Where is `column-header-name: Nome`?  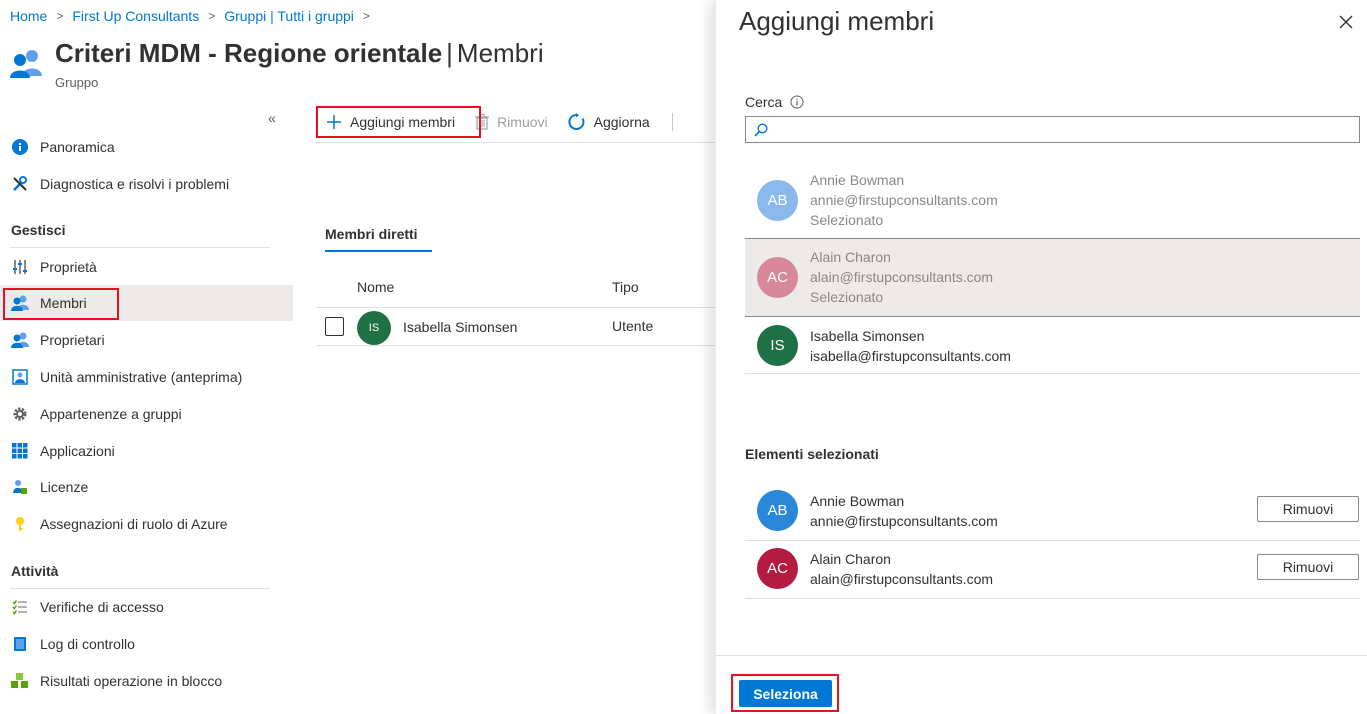 column-header-name: Nome is located at coordinates (375, 287).